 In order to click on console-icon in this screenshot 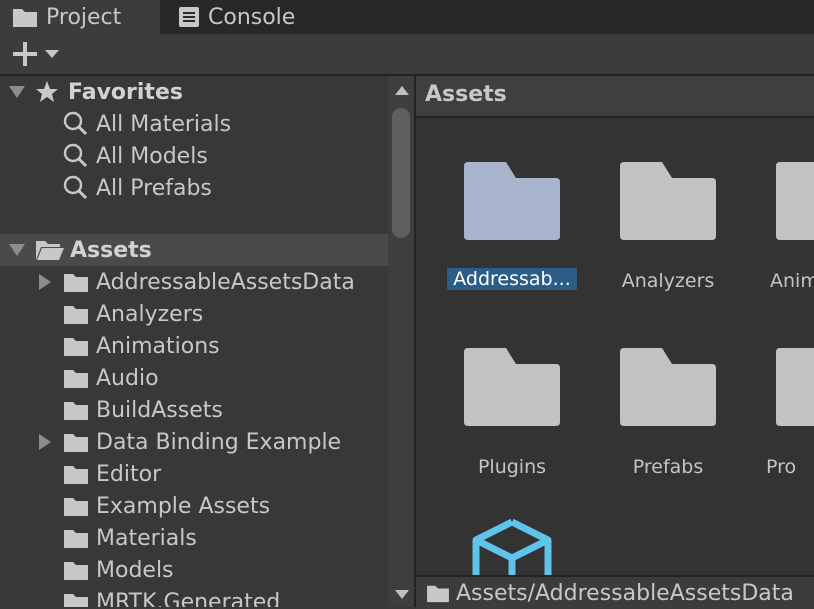, I will do `click(189, 17)`.